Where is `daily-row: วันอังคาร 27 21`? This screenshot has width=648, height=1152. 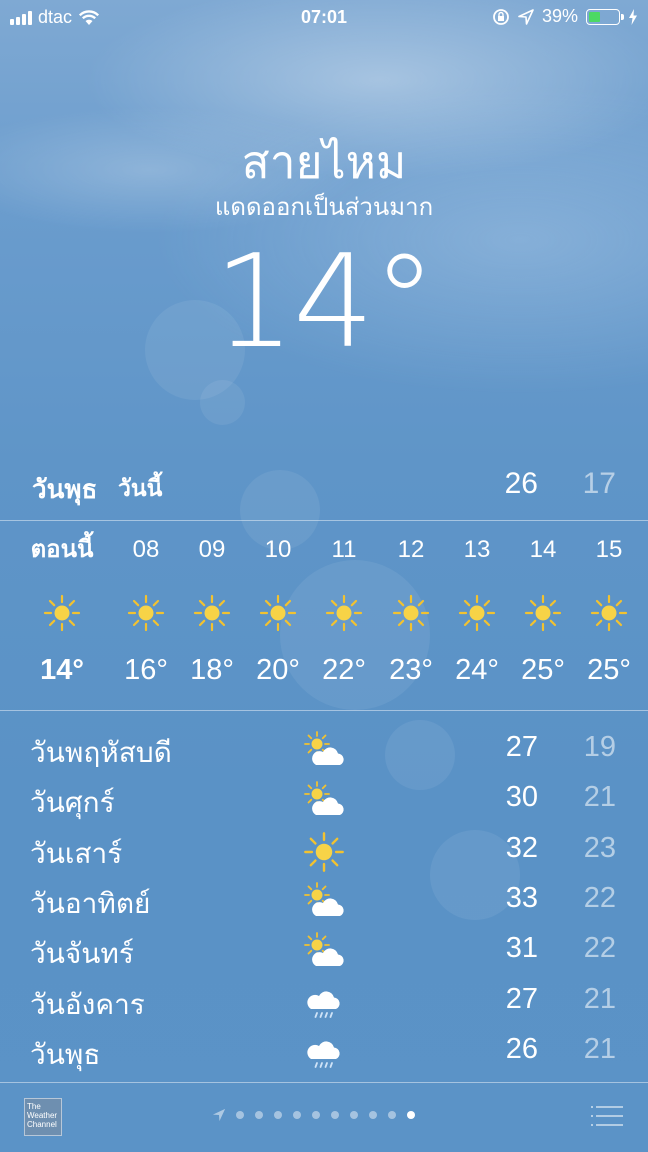
daily-row: วันอังคาร 27 21 is located at coordinates (323, 1003).